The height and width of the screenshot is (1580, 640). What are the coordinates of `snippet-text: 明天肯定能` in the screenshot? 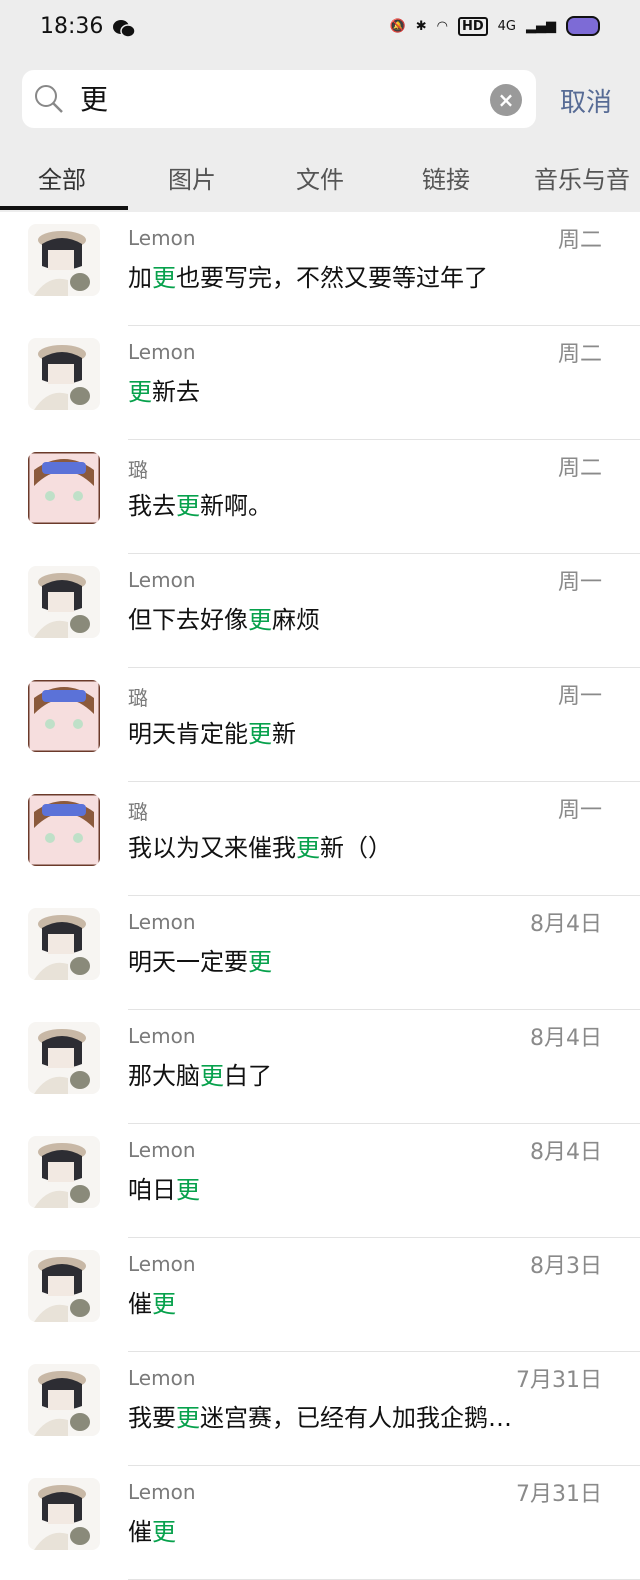 It's located at (188, 734).